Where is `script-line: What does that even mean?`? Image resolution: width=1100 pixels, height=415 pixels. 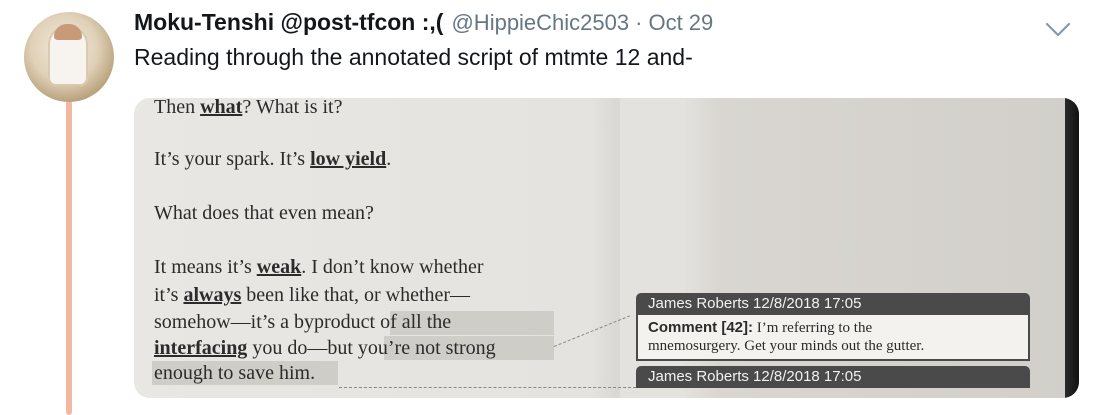 script-line: What does that even mean? is located at coordinates (264, 213).